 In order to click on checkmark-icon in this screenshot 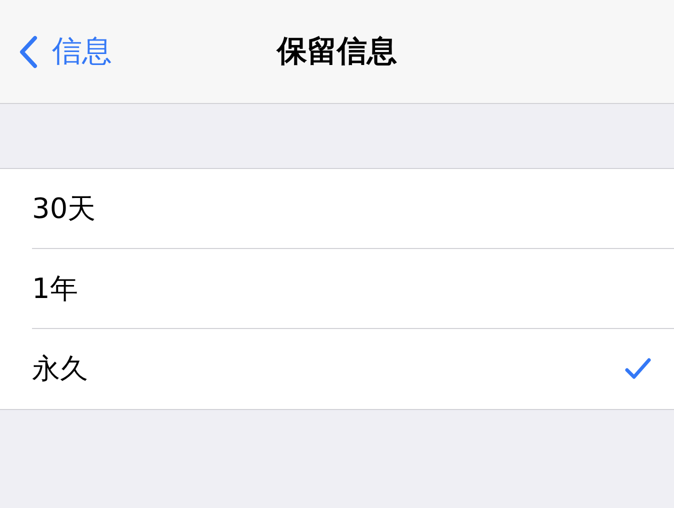, I will do `click(638, 369)`.